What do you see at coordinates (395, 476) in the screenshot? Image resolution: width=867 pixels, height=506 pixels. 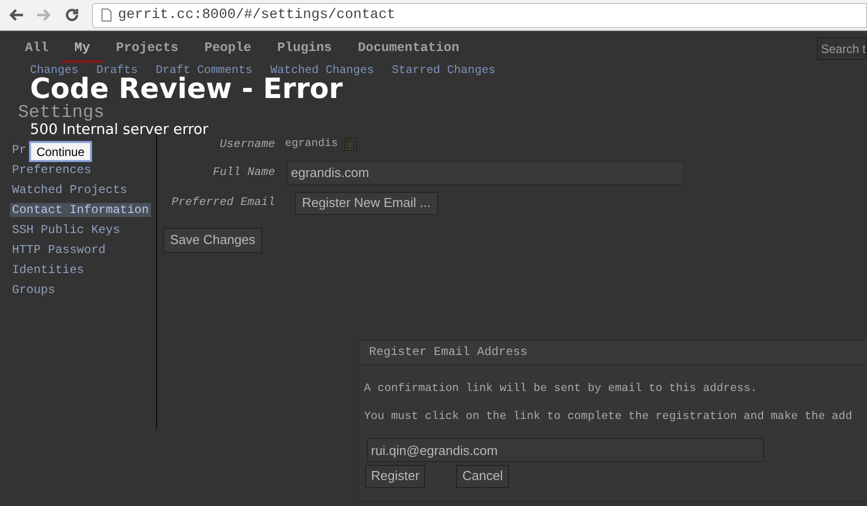 I see `dialog-button: Register` at bounding box center [395, 476].